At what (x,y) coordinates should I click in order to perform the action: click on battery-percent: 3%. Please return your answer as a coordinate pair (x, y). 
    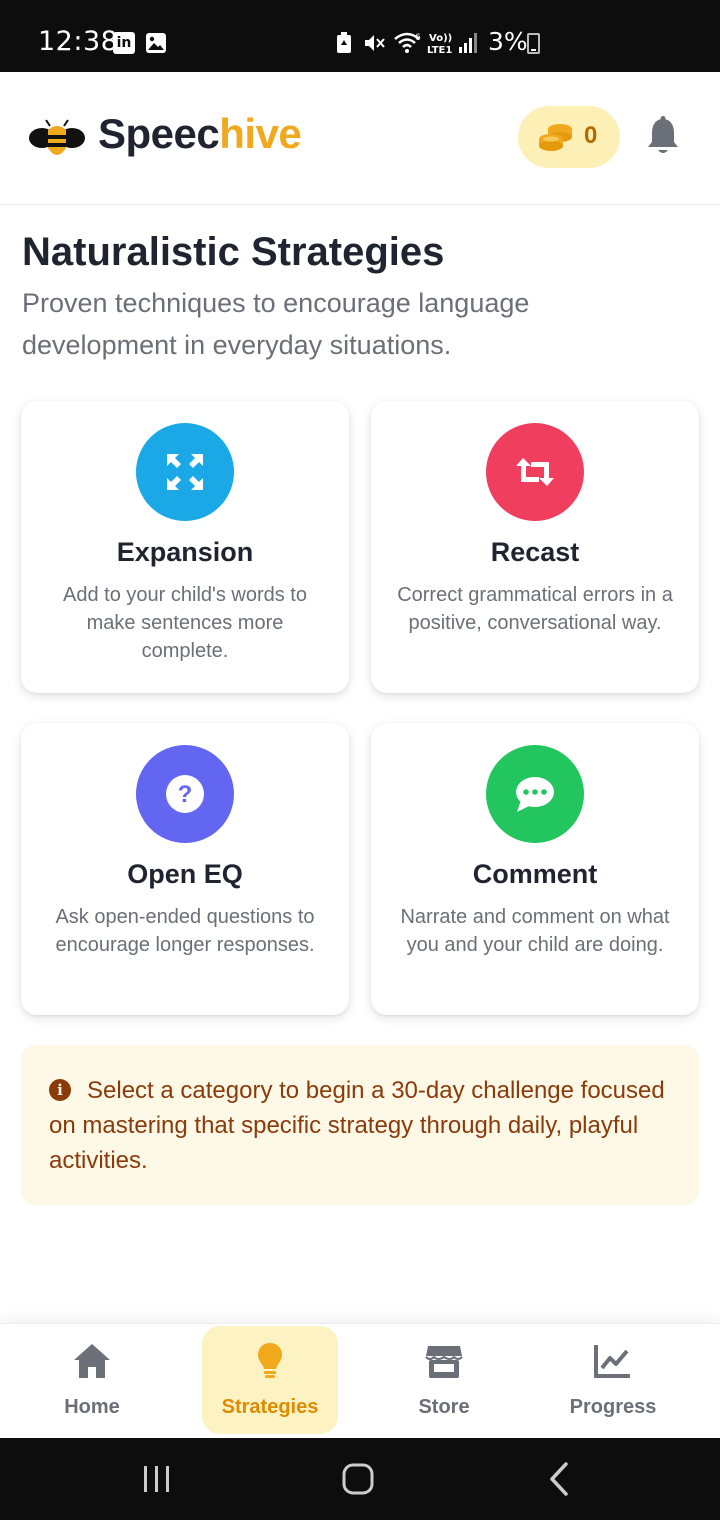
    Looking at the image, I should click on (508, 41).